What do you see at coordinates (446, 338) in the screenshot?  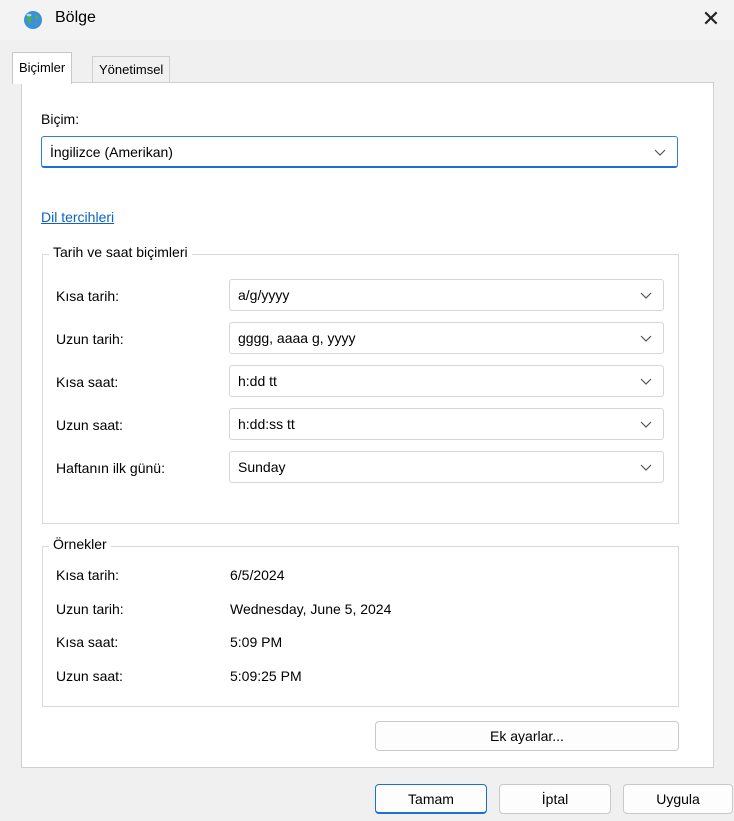 I see `long-date-select: gggg, aaaa g, yyyy` at bounding box center [446, 338].